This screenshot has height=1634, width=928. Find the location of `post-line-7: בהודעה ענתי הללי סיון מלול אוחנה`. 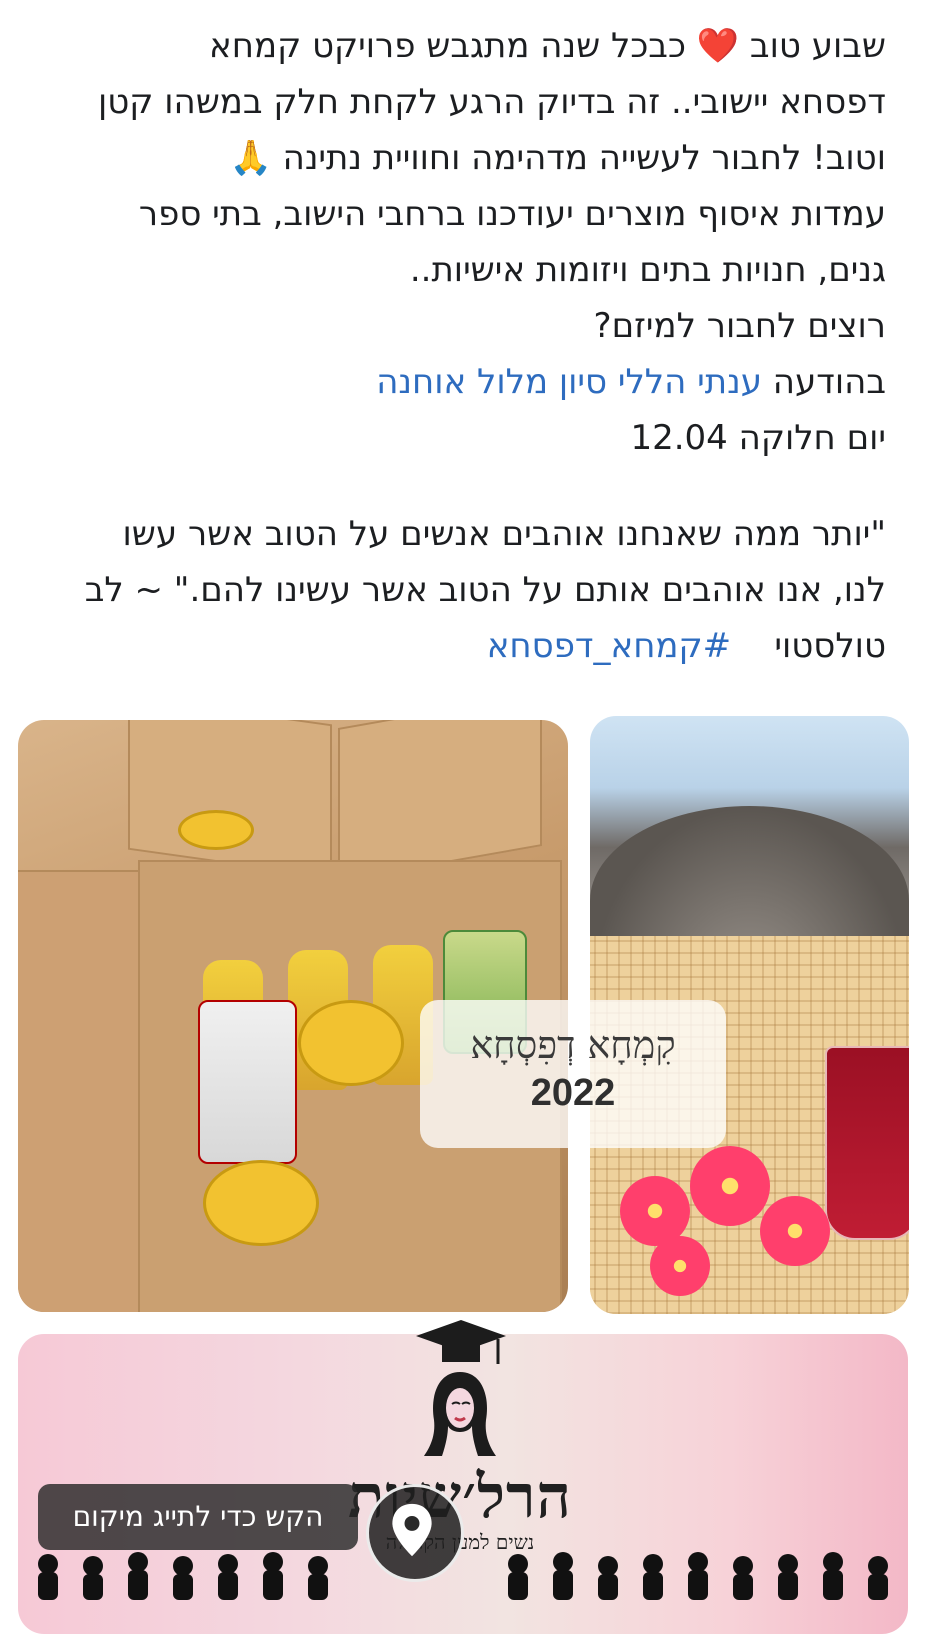

post-line-7: בהודעה ענתי הללי סיון מלול אוחנה is located at coordinates (463, 382).